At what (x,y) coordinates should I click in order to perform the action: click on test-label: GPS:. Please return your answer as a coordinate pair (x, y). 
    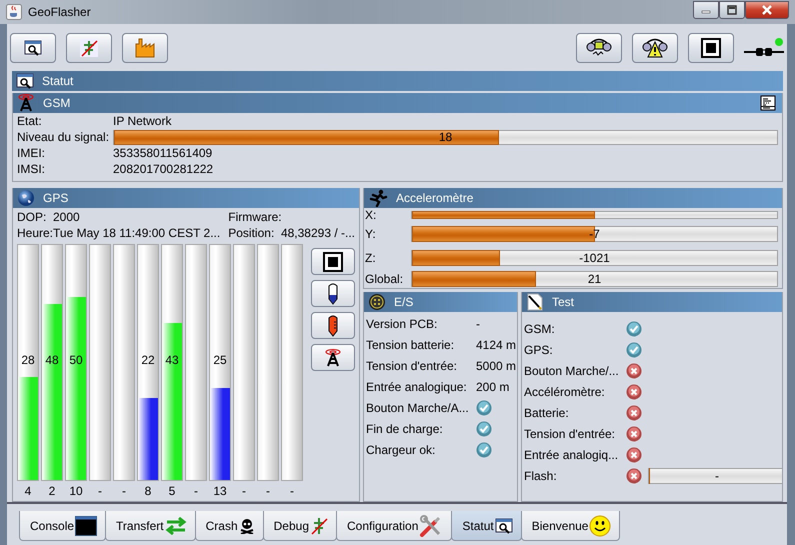
    Looking at the image, I should click on (539, 349).